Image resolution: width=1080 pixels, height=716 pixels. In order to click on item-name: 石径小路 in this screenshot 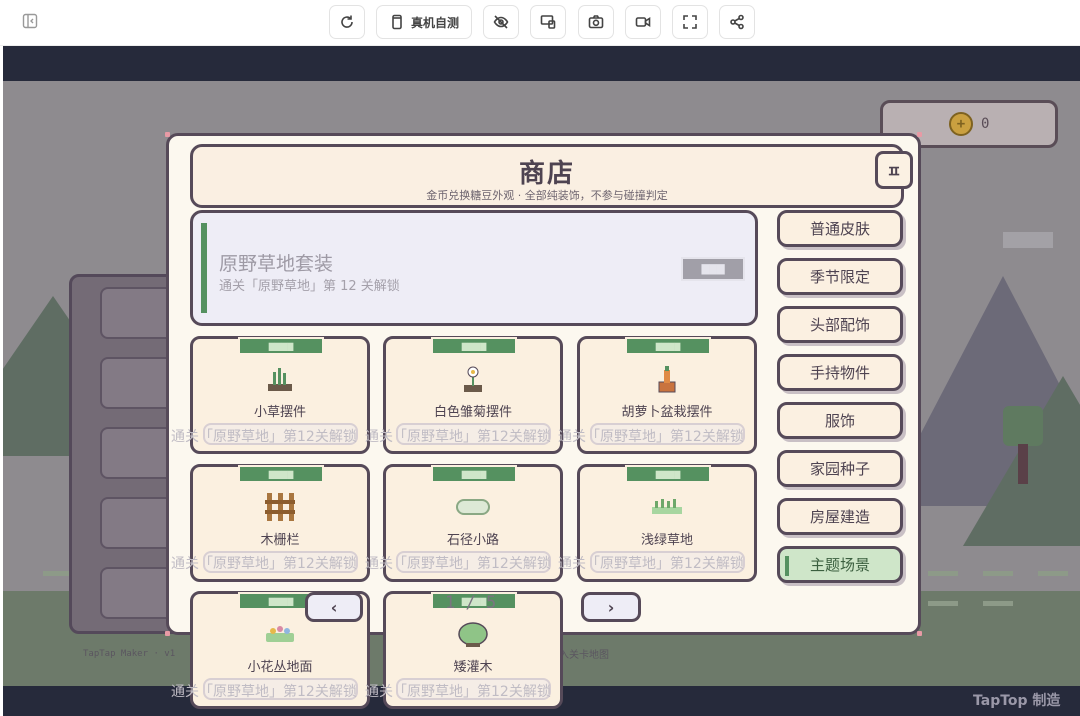, I will do `click(472, 540)`.